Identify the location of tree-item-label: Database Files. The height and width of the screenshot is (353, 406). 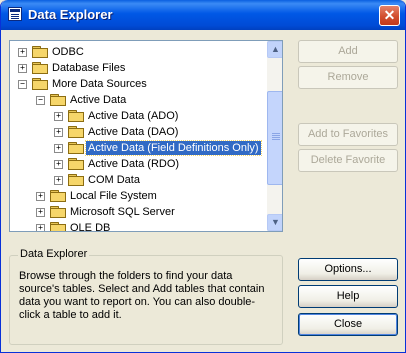
(88, 68).